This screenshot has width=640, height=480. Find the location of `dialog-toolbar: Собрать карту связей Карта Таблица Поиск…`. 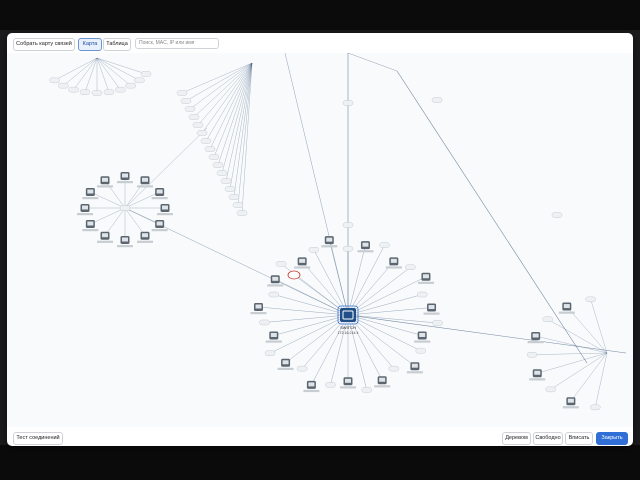

dialog-toolbar: Собрать карту связей Карта Таблица Поиск… is located at coordinates (320, 43).